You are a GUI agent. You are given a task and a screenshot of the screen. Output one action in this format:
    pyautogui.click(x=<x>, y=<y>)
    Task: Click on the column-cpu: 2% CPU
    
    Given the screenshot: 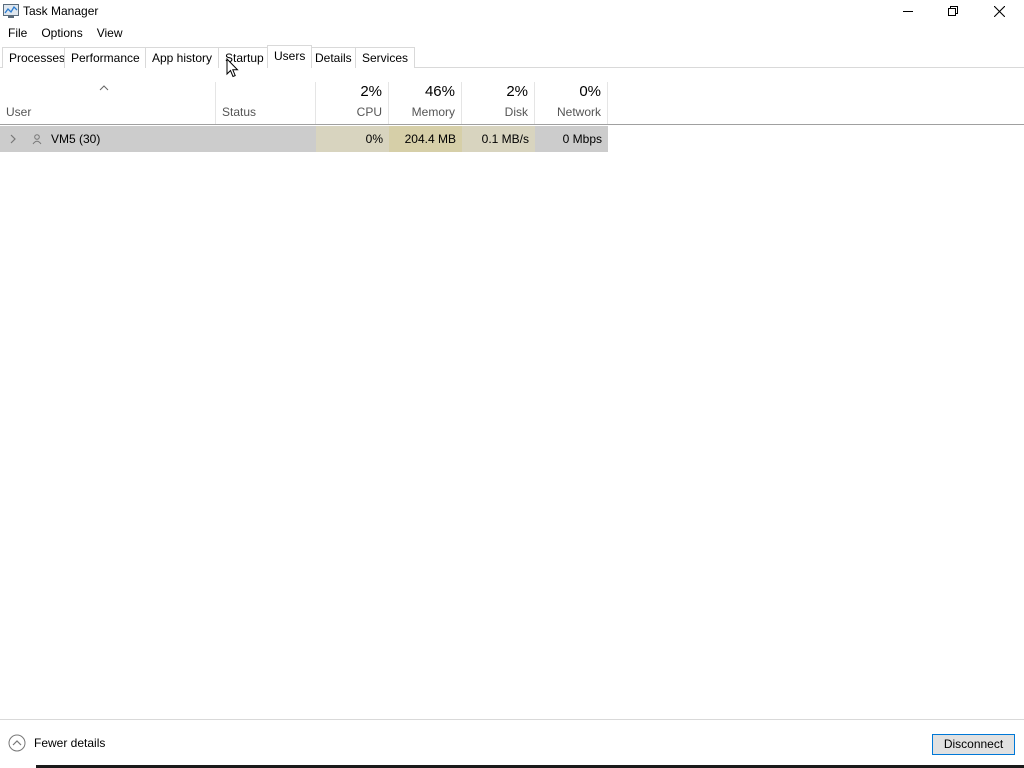 What is the action you would take?
    pyautogui.click(x=352, y=103)
    